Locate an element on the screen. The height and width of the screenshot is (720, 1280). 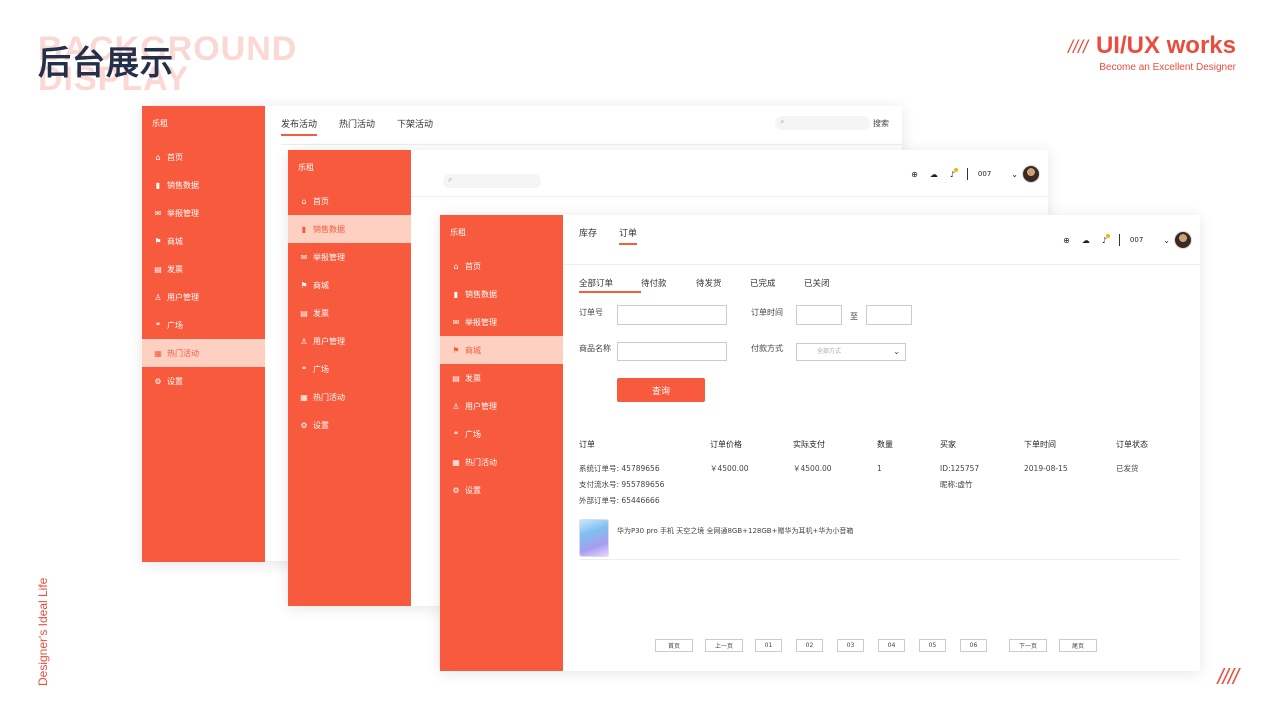
sidebar-item-label: 设置 is located at coordinates (473, 490).